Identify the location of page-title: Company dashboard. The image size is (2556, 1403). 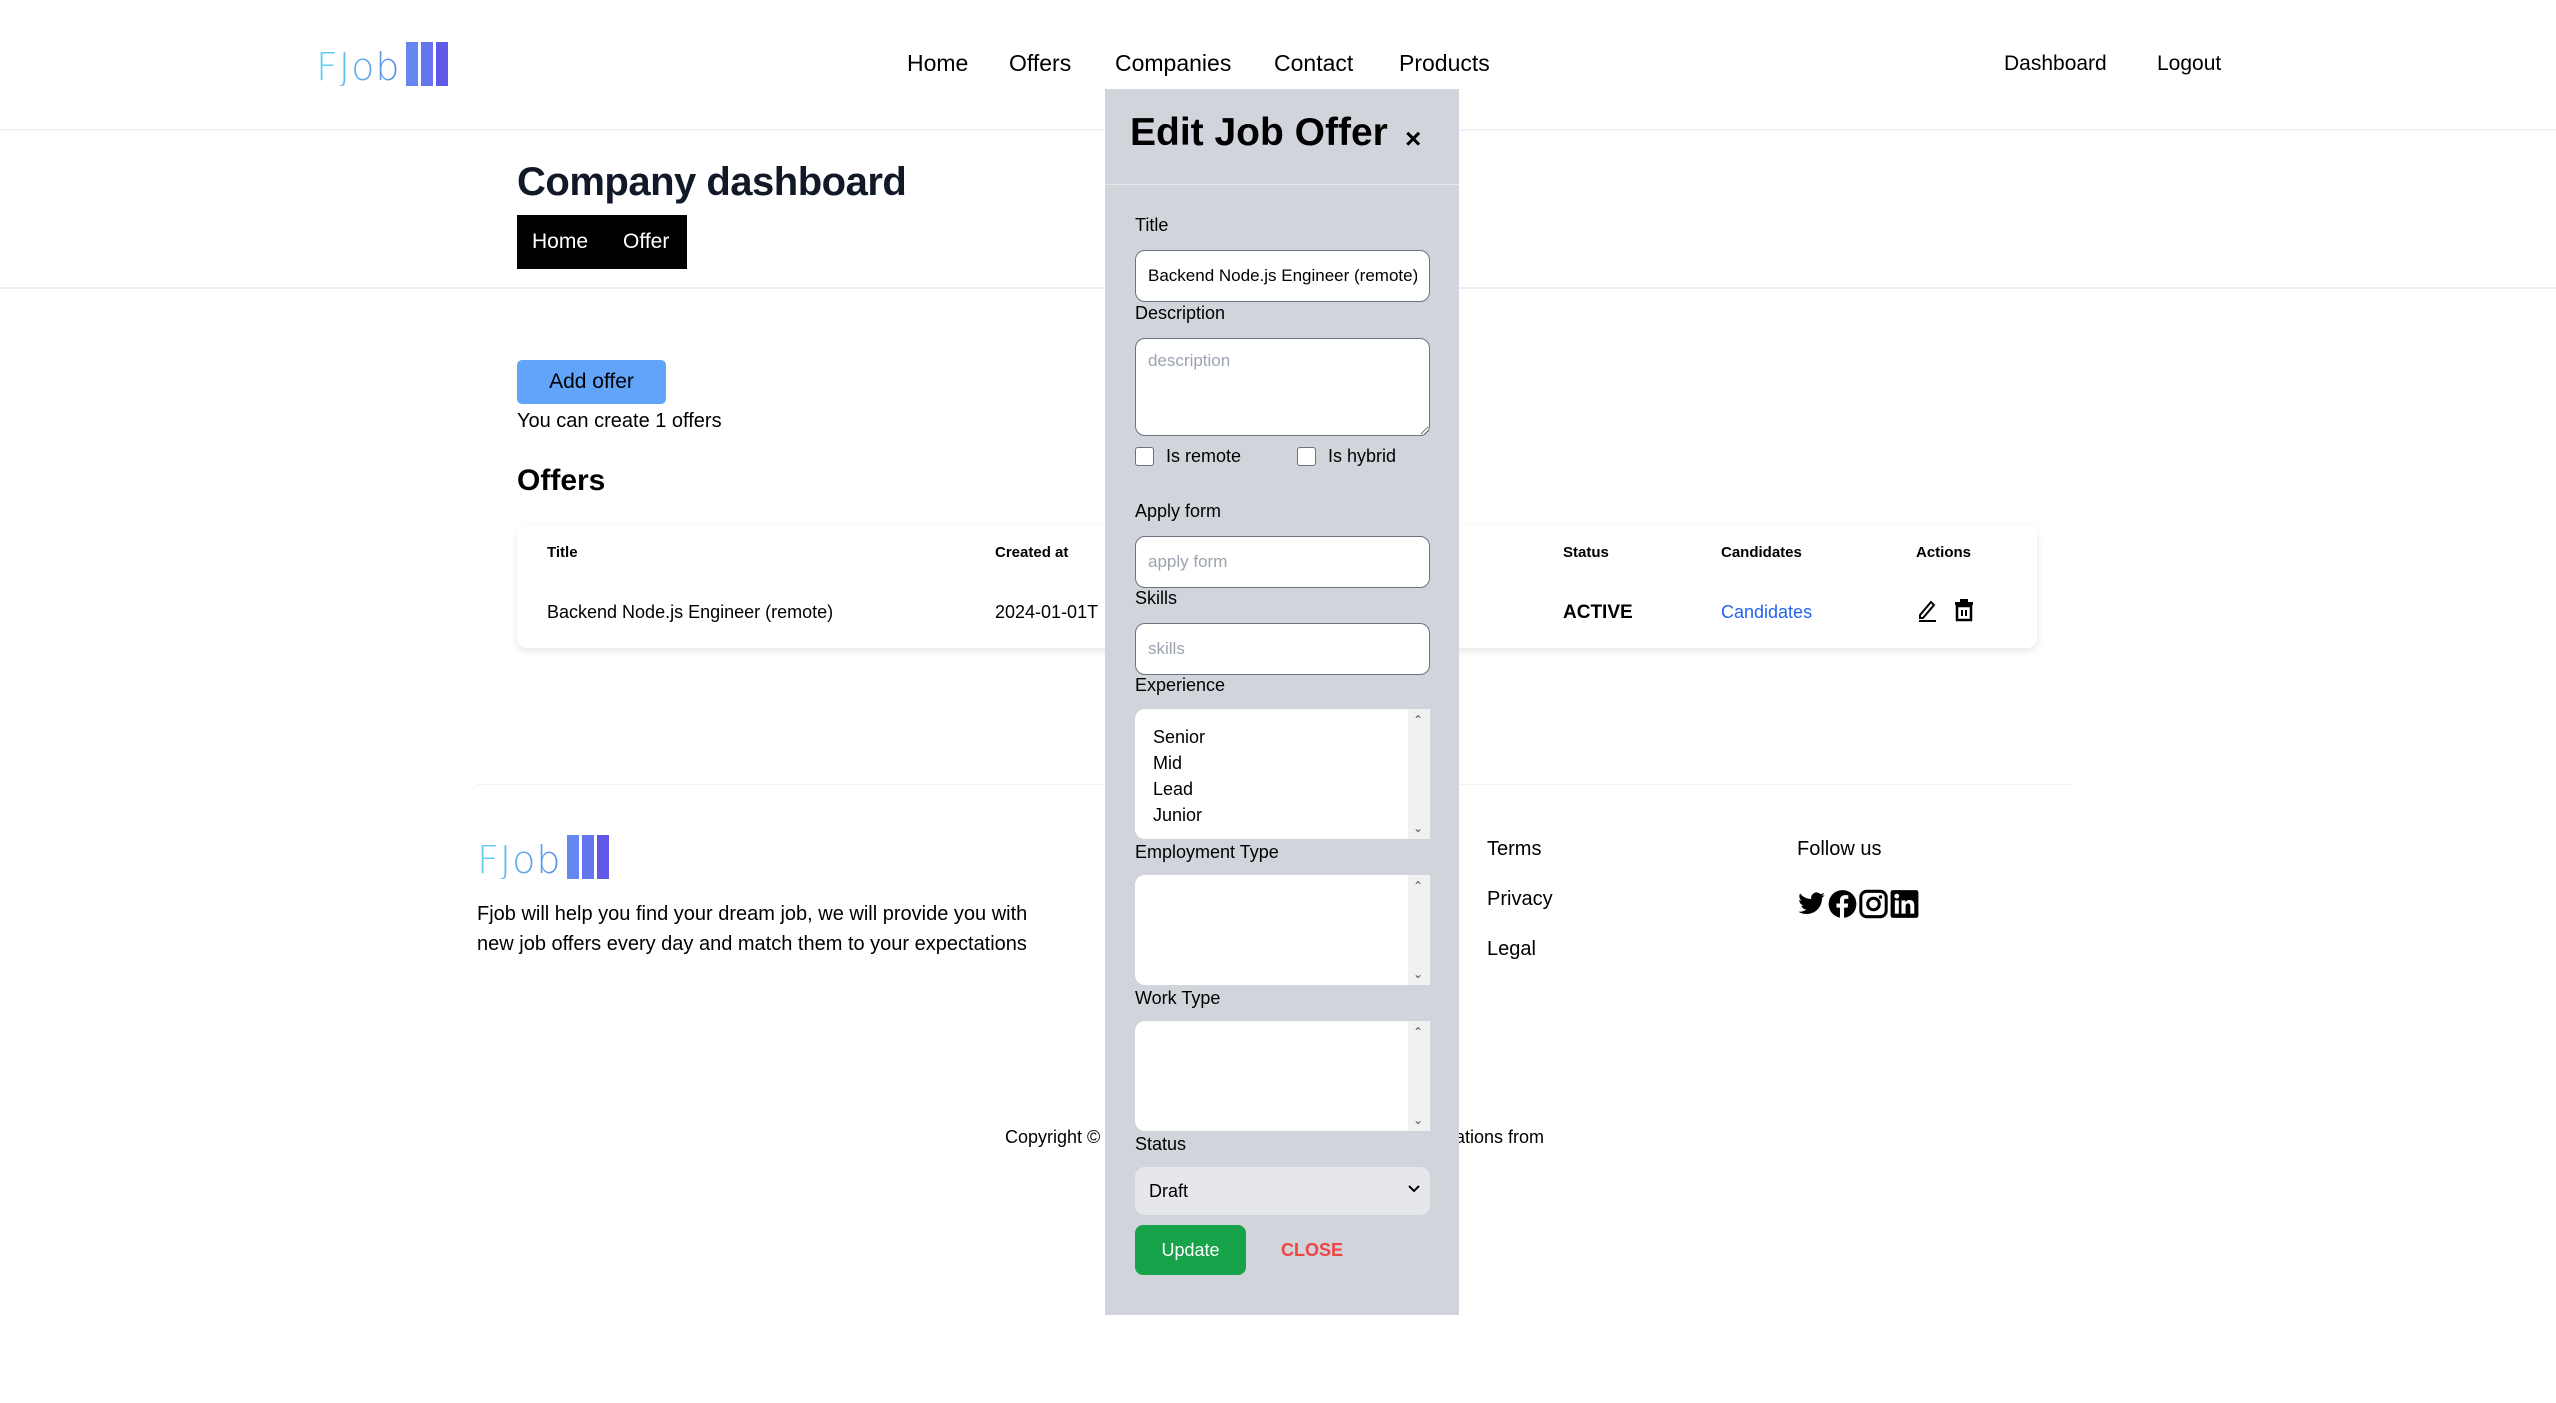
(712, 182).